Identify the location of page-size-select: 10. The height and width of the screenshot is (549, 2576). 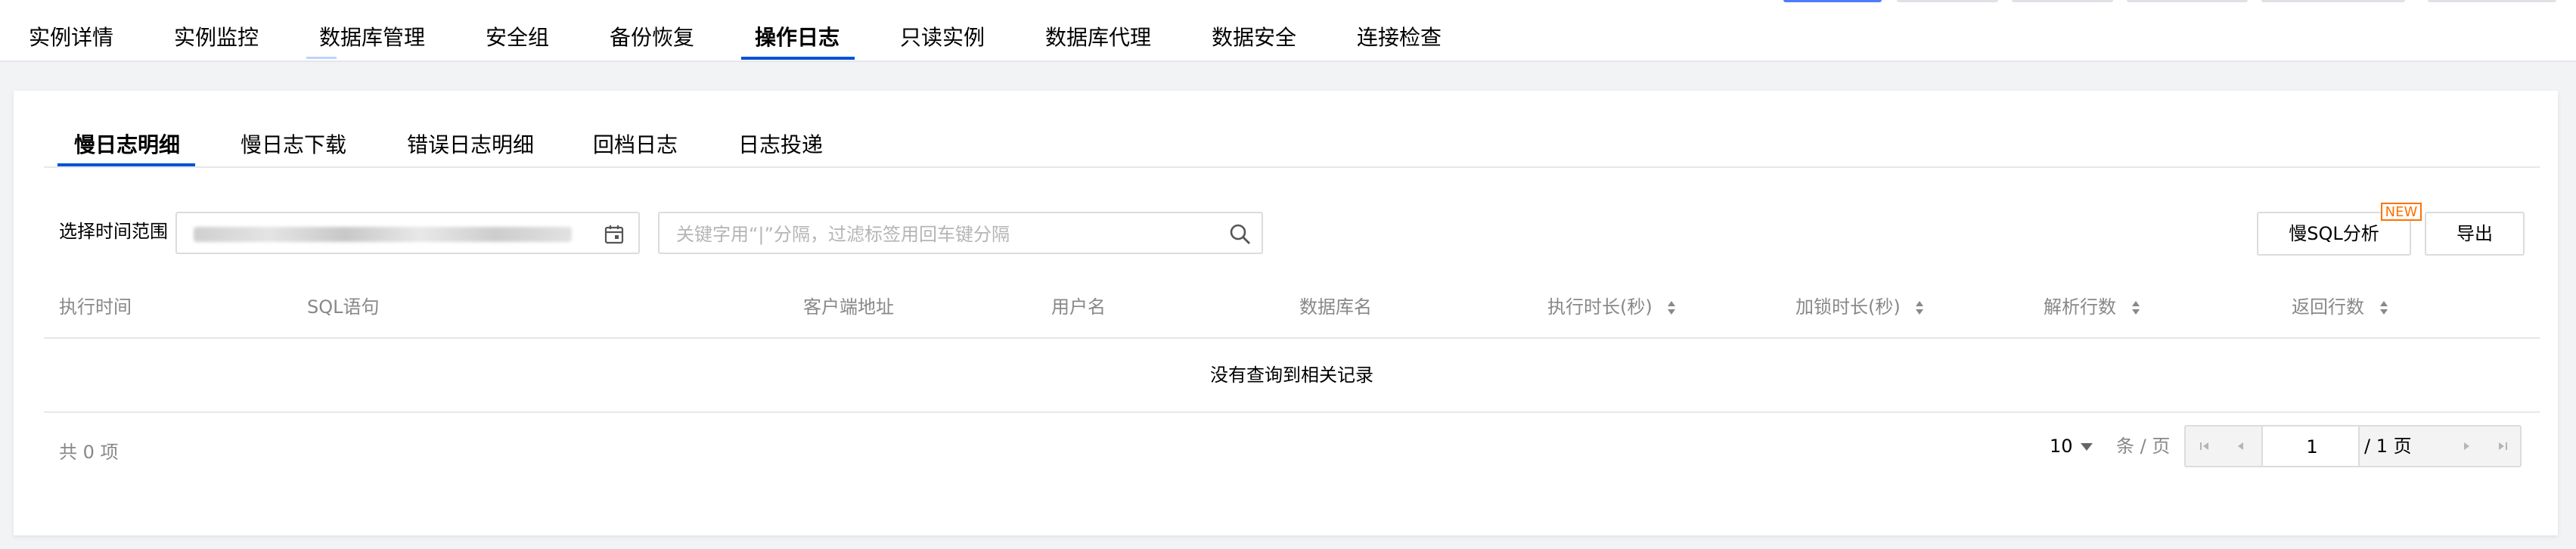
(2071, 446).